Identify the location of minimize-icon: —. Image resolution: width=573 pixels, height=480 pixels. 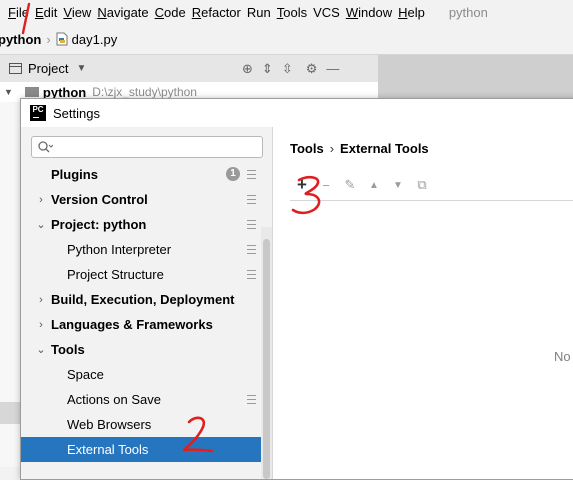
(332, 68).